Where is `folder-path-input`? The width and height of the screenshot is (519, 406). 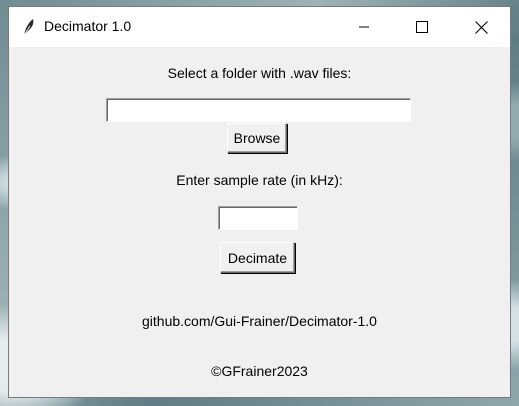 folder-path-input is located at coordinates (258, 110).